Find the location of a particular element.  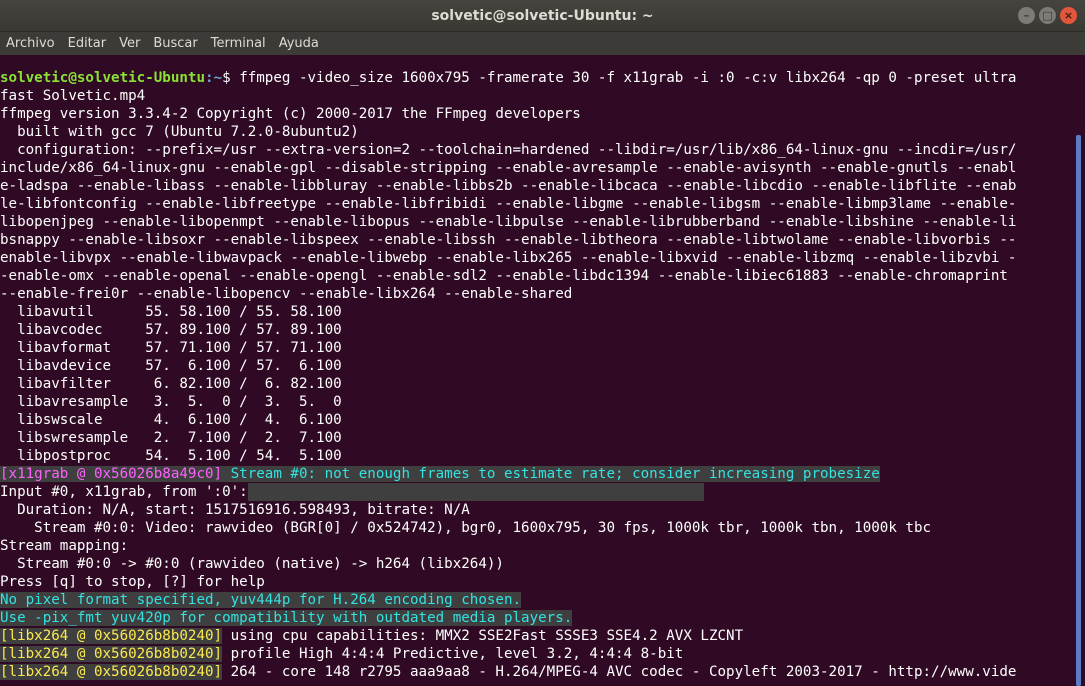

terminal-line: fast Solvetic.mp4 is located at coordinates (73, 96).